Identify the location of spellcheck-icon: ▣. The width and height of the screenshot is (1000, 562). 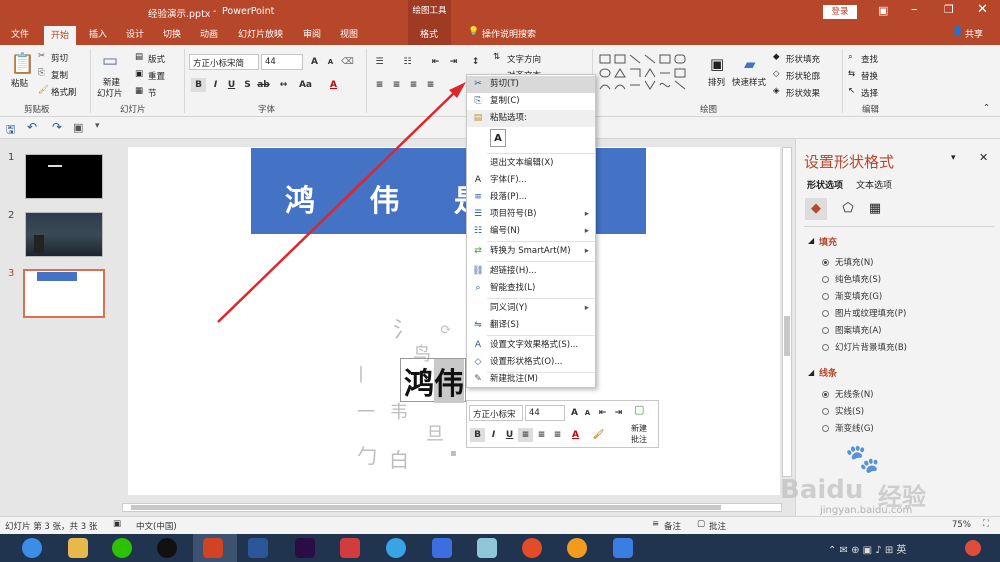
(117, 524).